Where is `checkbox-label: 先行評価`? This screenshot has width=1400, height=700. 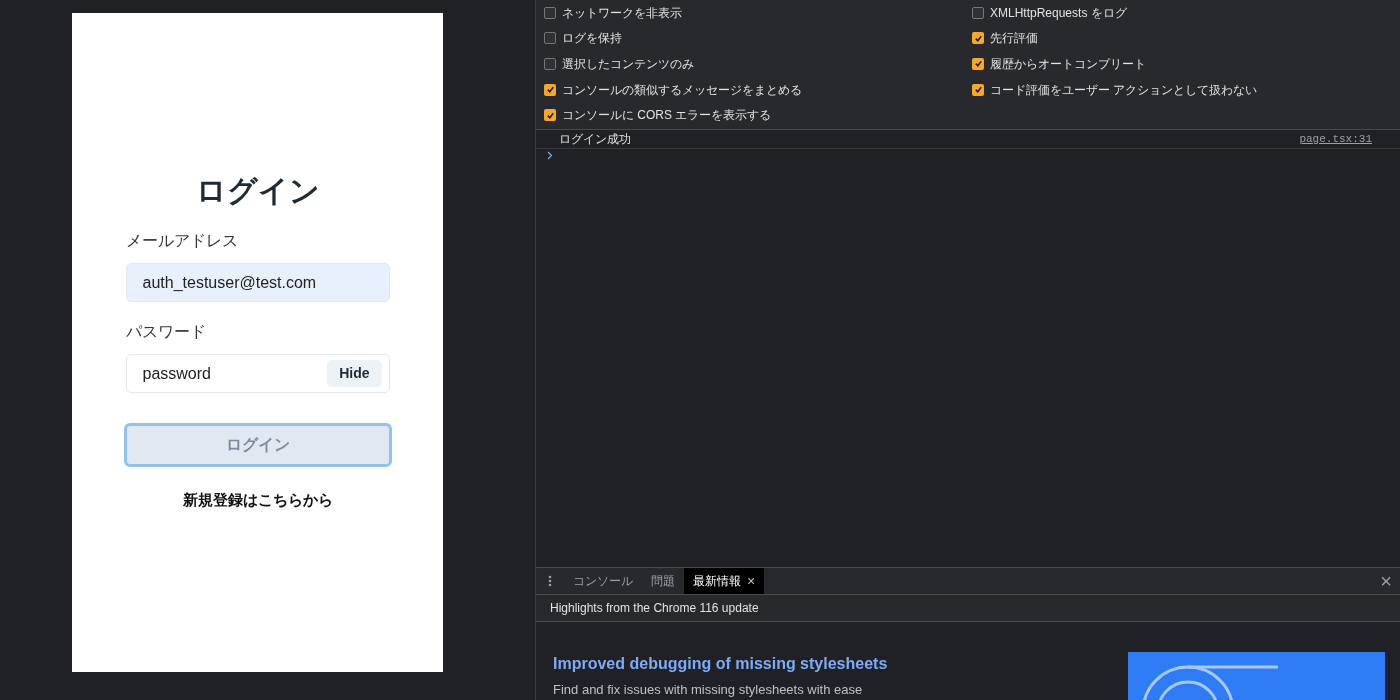 checkbox-label: 先行評価 is located at coordinates (1014, 39).